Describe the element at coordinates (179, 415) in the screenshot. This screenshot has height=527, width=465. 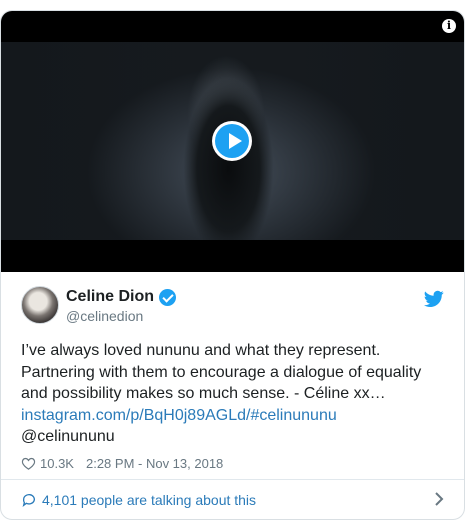
I see `tweet-link: instagram.com/p/BqH0j89AGLd/#celinununu` at that location.